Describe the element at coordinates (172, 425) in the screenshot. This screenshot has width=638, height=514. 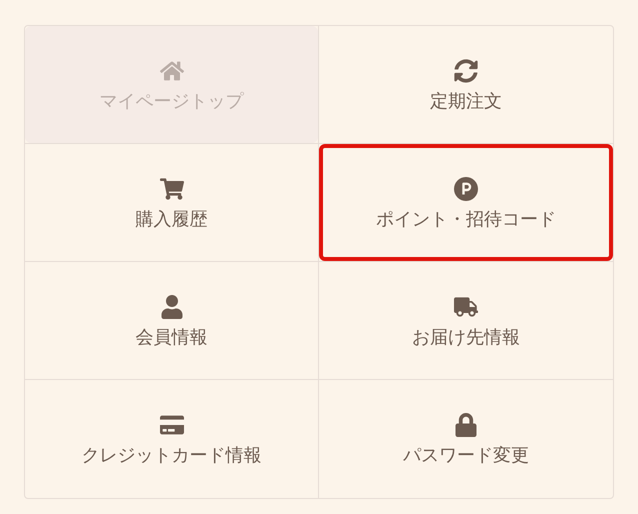
I see `credit-card-icon` at that location.